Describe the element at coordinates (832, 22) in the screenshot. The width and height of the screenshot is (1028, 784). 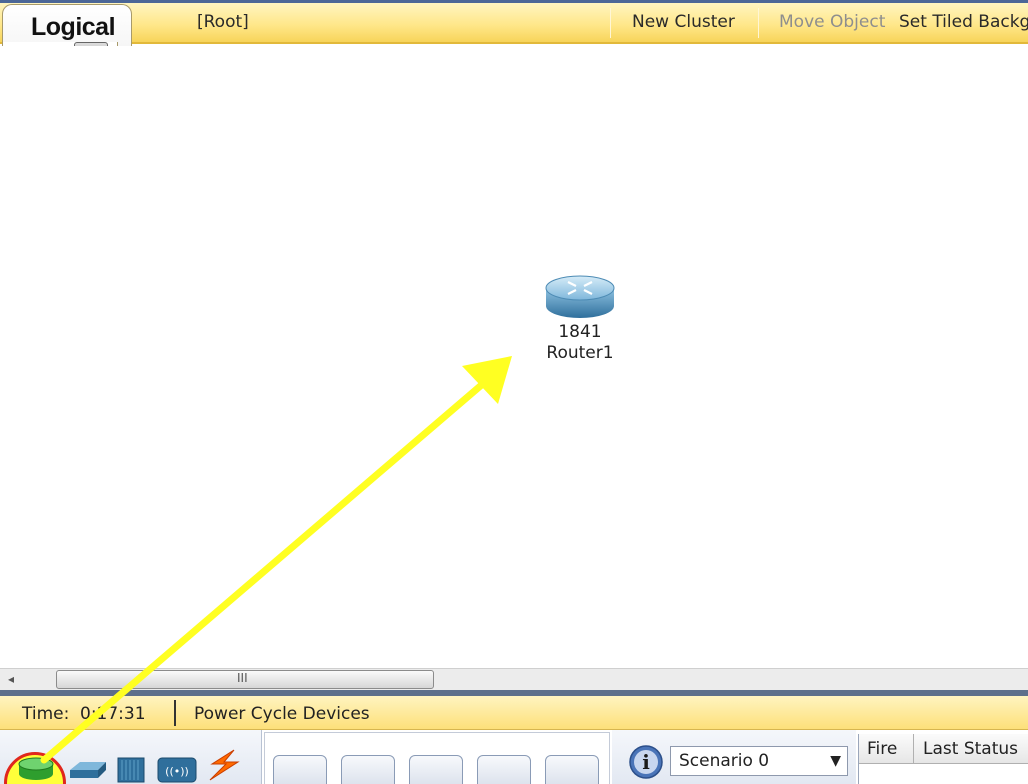
I see `move-object-button: Move Object` at that location.